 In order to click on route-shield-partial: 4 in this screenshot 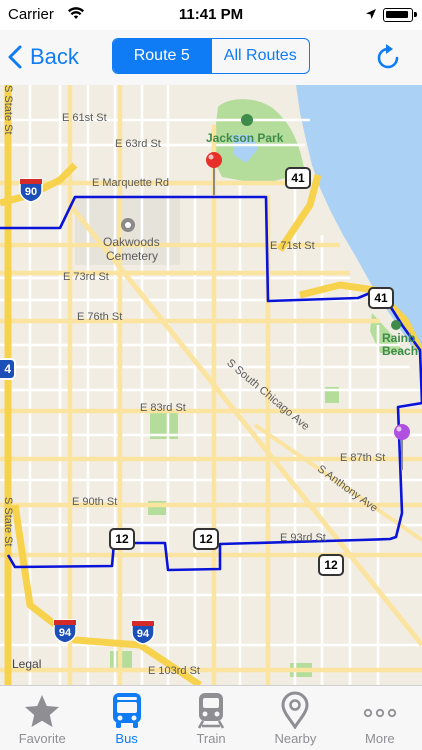, I will do `click(8, 369)`.